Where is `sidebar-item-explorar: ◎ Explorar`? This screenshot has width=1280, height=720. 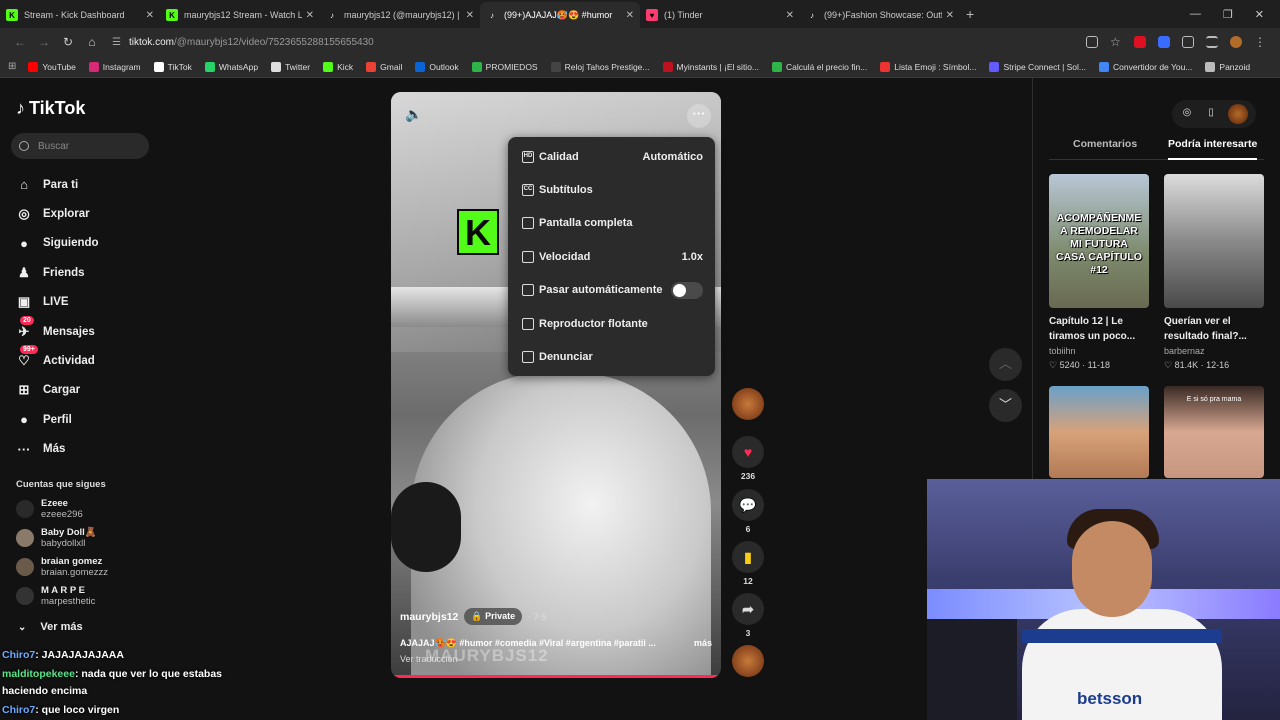
sidebar-item-explorar: ◎ Explorar is located at coordinates (86, 213).